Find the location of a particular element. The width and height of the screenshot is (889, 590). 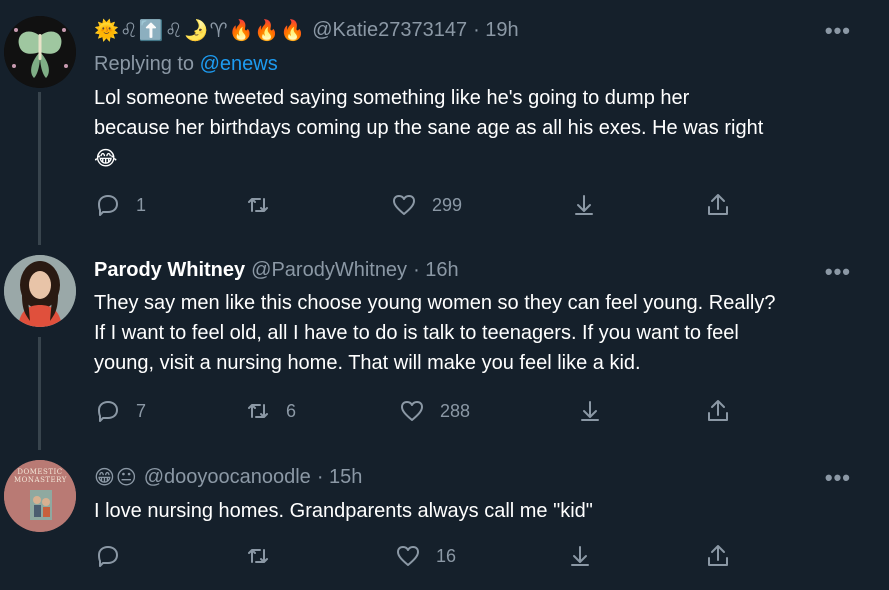

timestamp: · 16h is located at coordinates (436, 270).